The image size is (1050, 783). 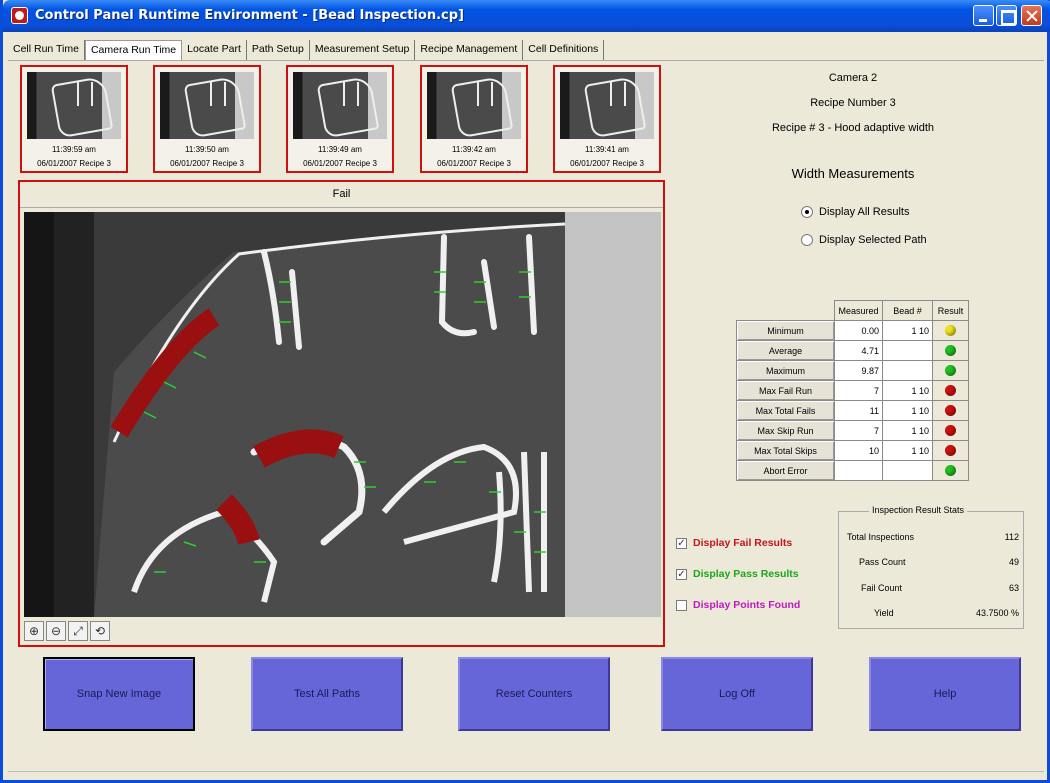 I want to click on history-thumbnail: 11:39:41 am 06/01/2007 Recipe 3, so click(x=607, y=119).